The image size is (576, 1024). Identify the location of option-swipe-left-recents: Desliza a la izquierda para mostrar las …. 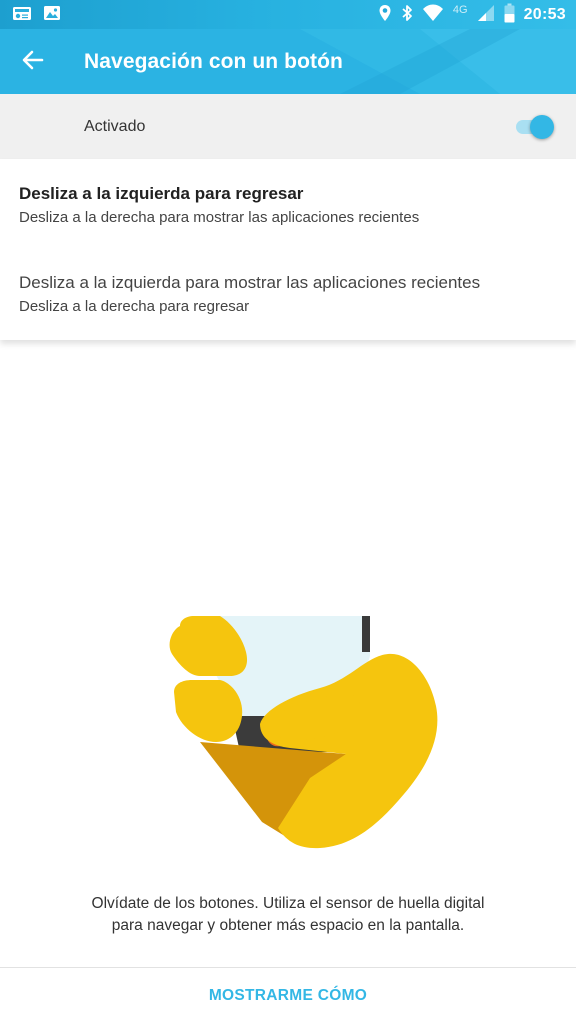
(288, 294).